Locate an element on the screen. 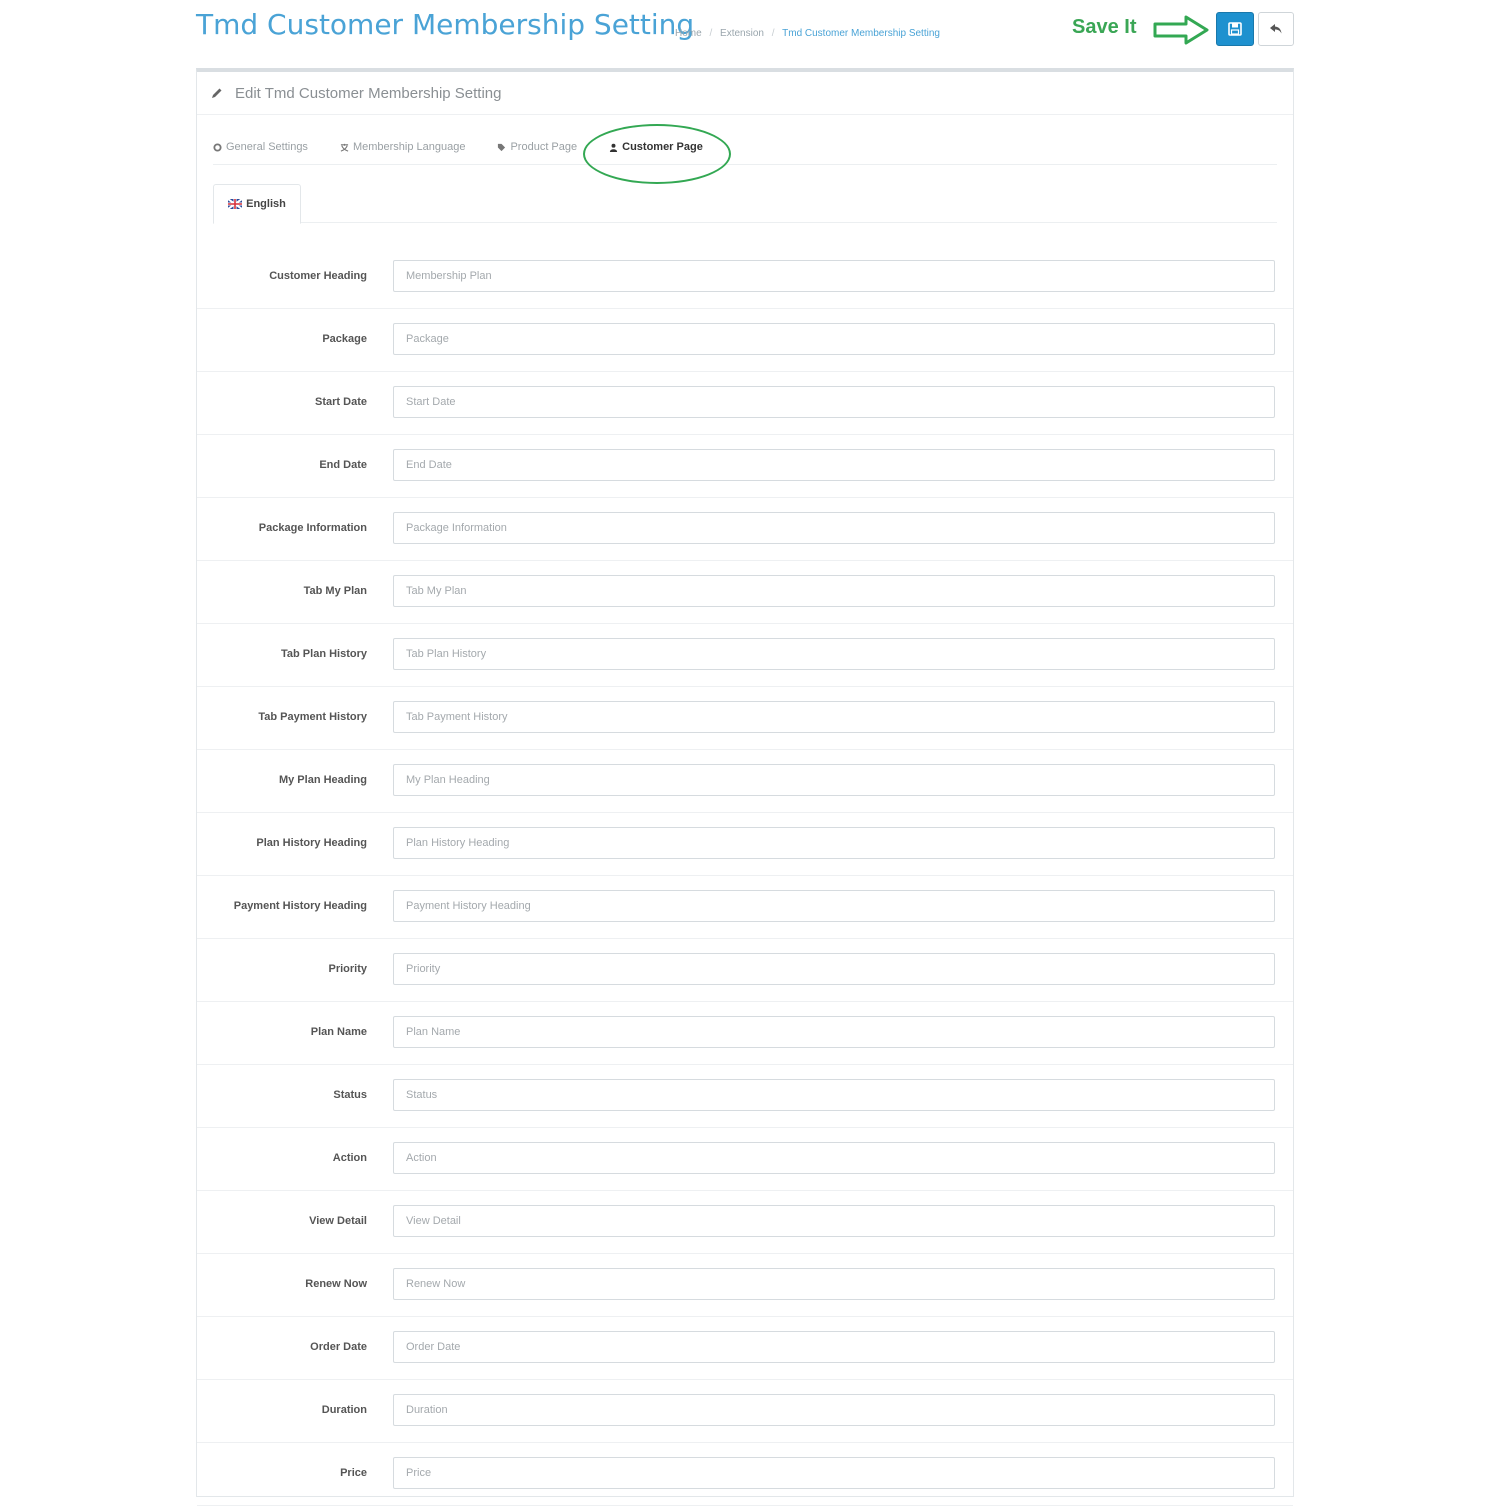 The width and height of the screenshot is (1500, 1506). form-row-package-information: Package Information is located at coordinates (745, 529).